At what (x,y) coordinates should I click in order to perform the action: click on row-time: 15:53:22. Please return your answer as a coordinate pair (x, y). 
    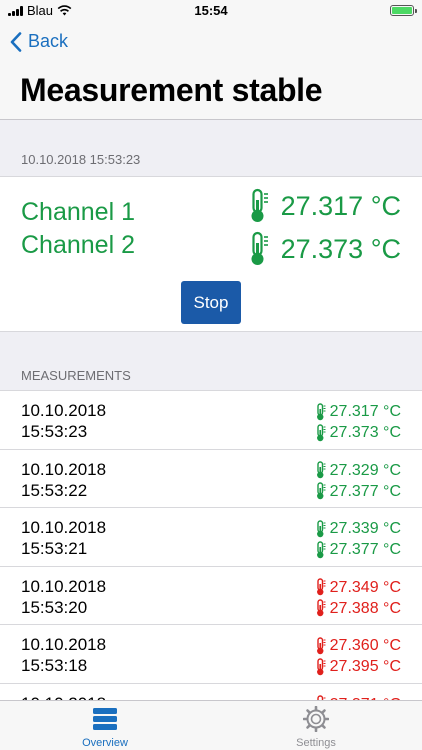
    Looking at the image, I should click on (54, 490).